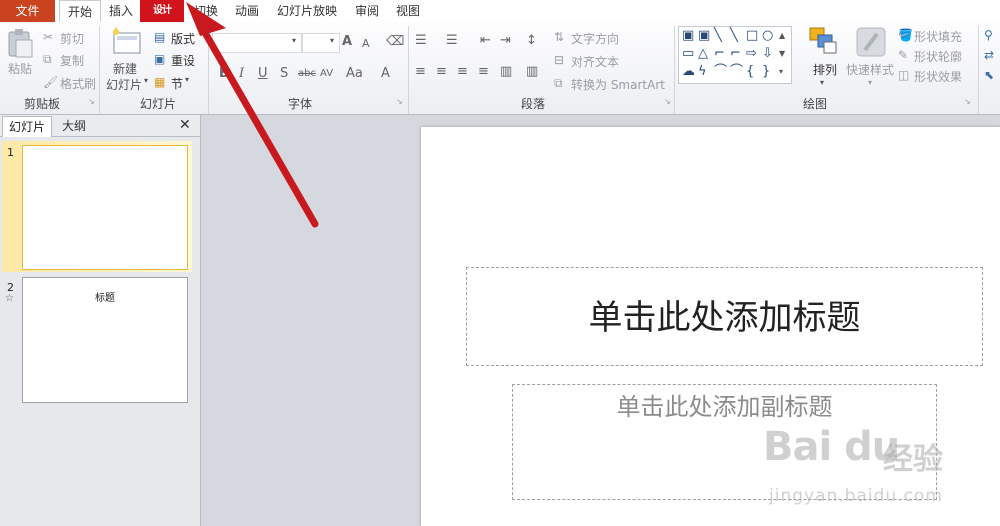 The image size is (1000, 526). I want to click on watermark-logo: Bai du, so click(831, 447).